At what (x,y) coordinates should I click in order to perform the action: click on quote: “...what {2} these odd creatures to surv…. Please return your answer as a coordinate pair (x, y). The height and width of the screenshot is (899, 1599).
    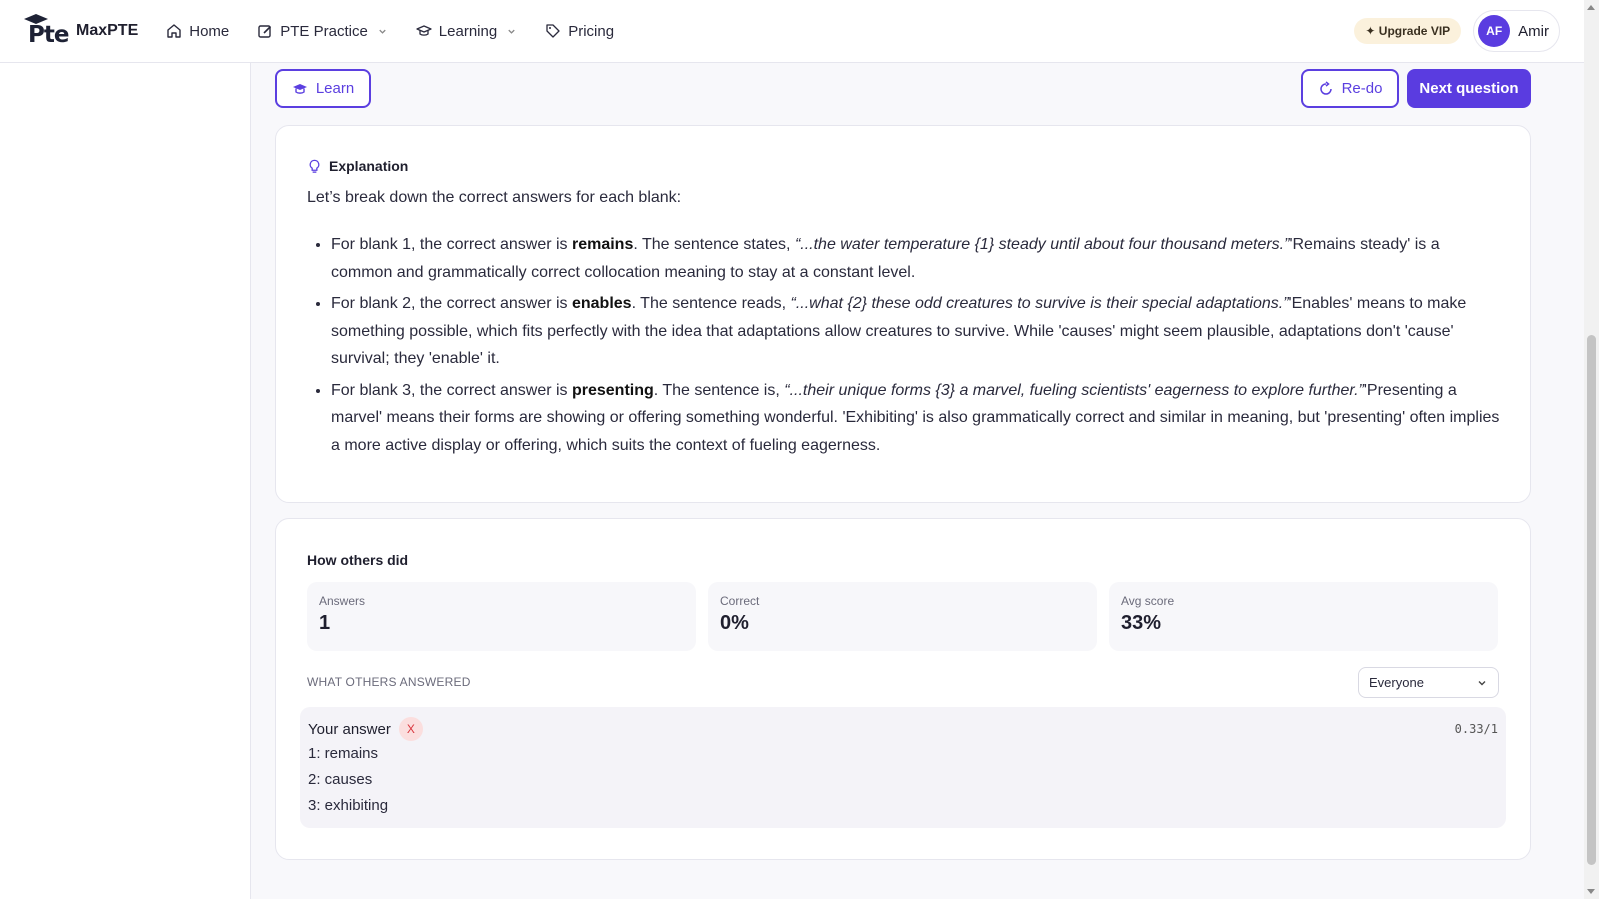
    Looking at the image, I should click on (1039, 303).